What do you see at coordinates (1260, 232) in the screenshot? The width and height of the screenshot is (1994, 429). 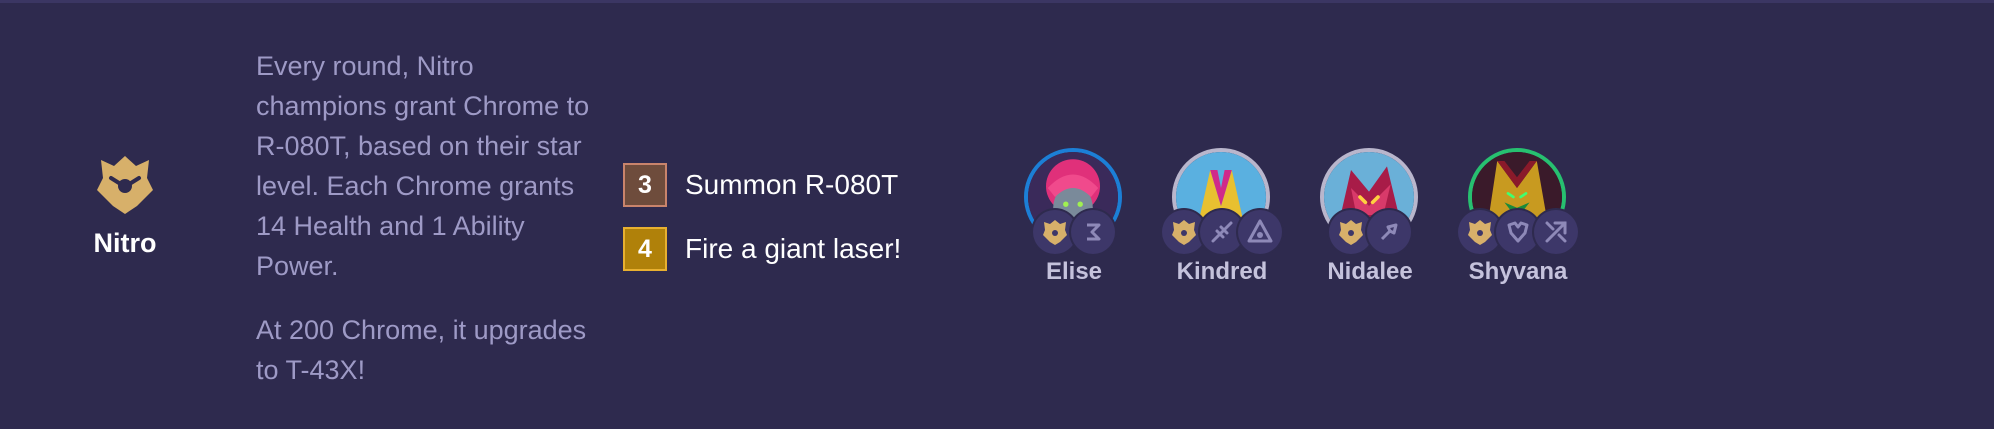 I see `techie-icon` at bounding box center [1260, 232].